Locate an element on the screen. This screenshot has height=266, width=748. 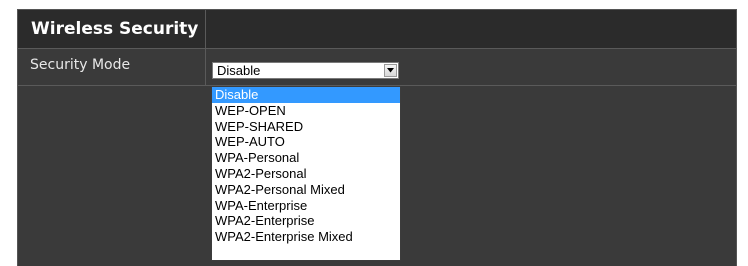
dropdown-option-wpa-personal: WPA-Personal is located at coordinates (306, 158).